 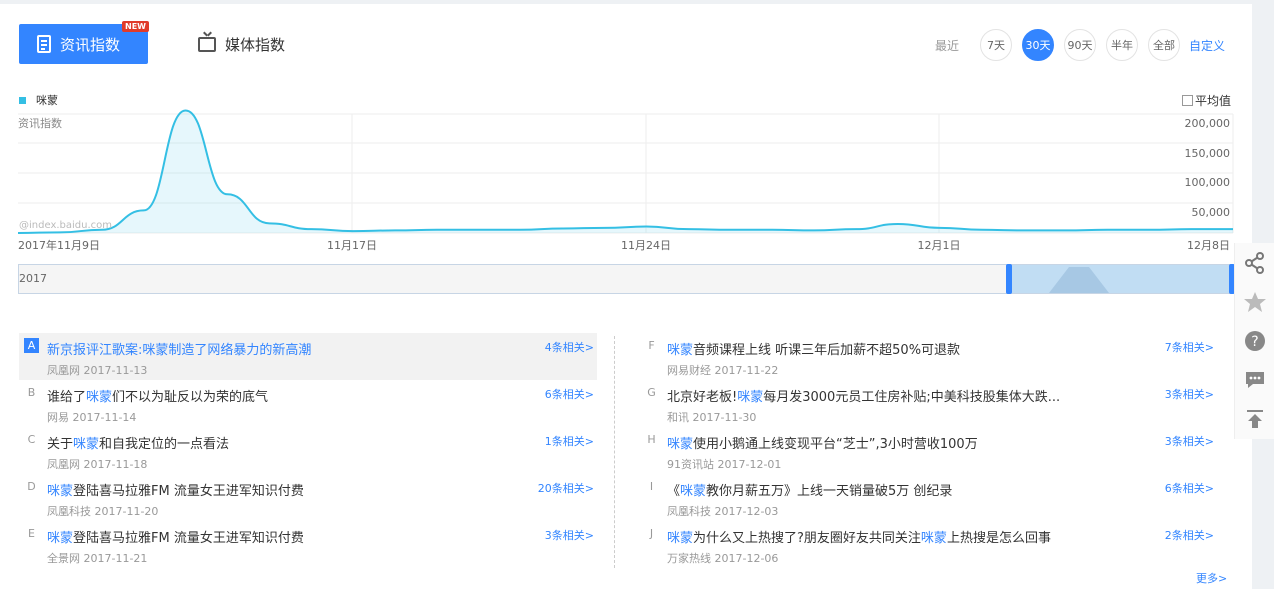 What do you see at coordinates (829, 491) in the screenshot?
I see `news-title-text: 教你月薪五万》上线一天销量破5万 创纪录` at bounding box center [829, 491].